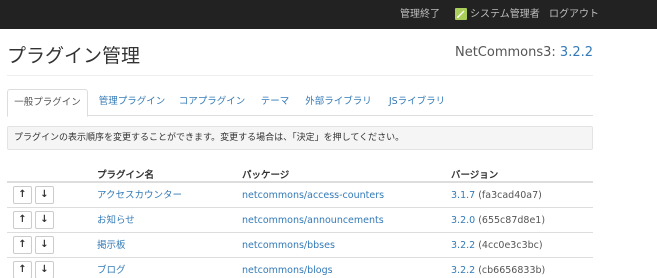  What do you see at coordinates (287, 268) in the screenshot?
I see `package-link: netcommons/blogs` at bounding box center [287, 268].